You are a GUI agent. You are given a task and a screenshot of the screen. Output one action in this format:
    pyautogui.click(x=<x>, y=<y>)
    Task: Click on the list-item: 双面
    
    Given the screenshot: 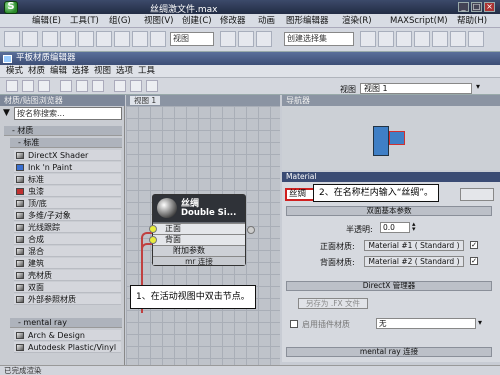 What is the action you would take?
    pyautogui.click(x=67, y=287)
    